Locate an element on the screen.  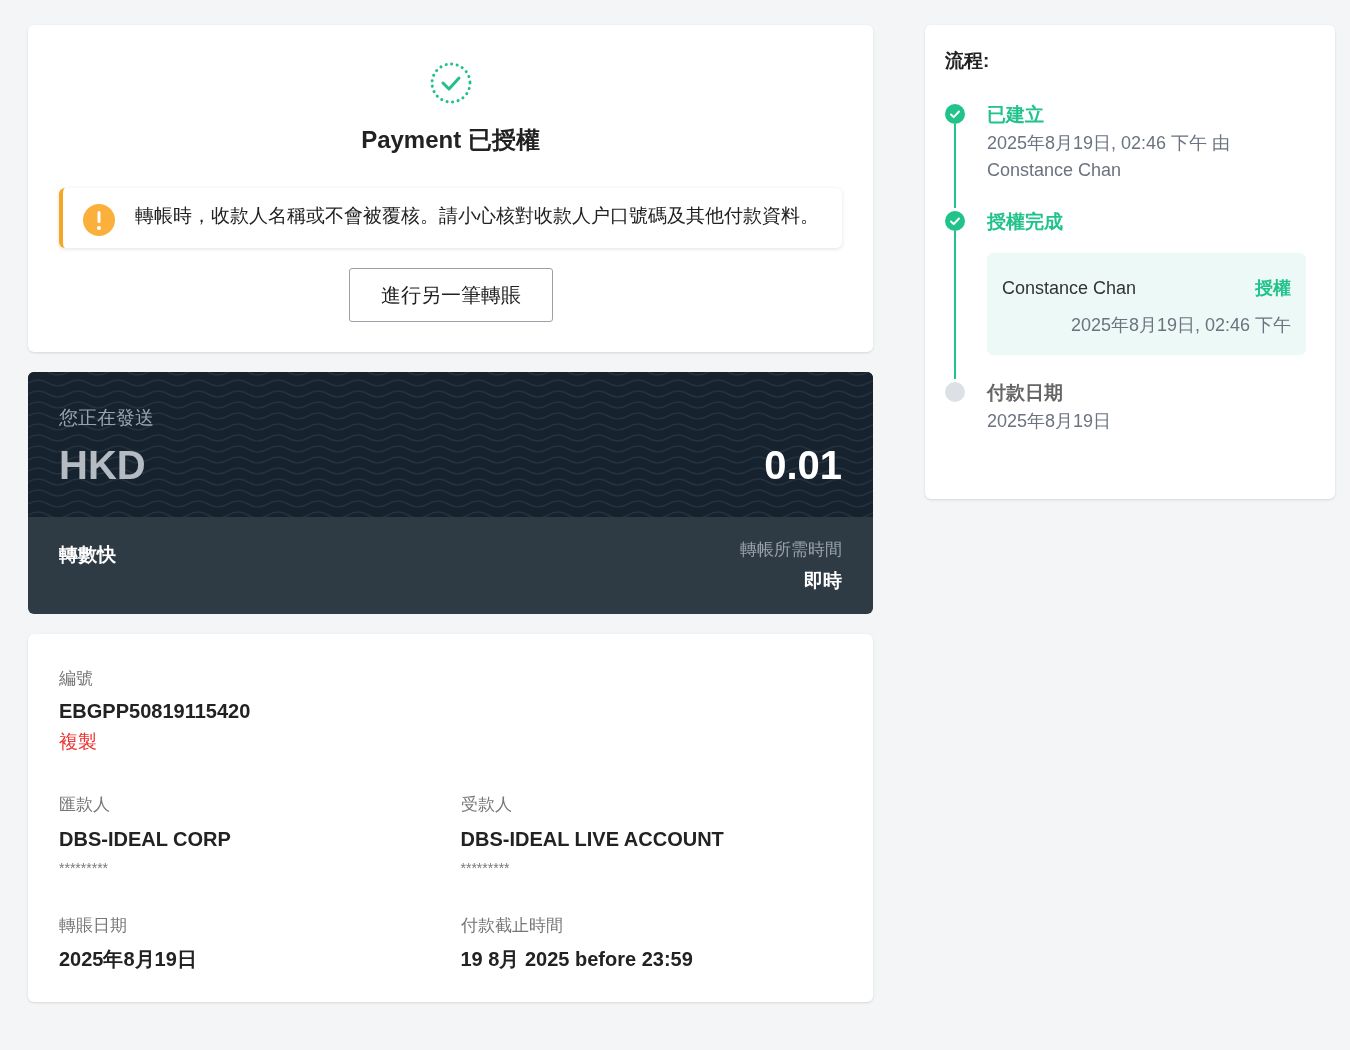
field-label: 付款截止時間 is located at coordinates (511, 925).